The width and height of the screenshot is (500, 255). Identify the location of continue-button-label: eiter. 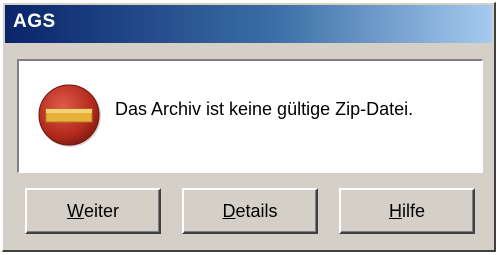
(101, 210).